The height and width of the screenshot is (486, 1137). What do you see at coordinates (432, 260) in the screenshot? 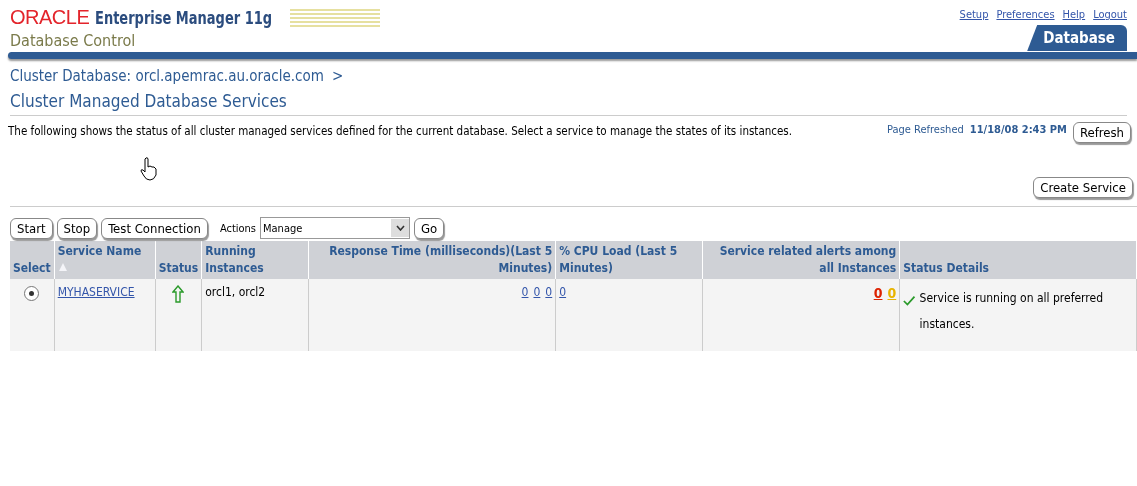
I see `column-header: Response Time (milliseconds)(Last 5 Minutes)` at bounding box center [432, 260].